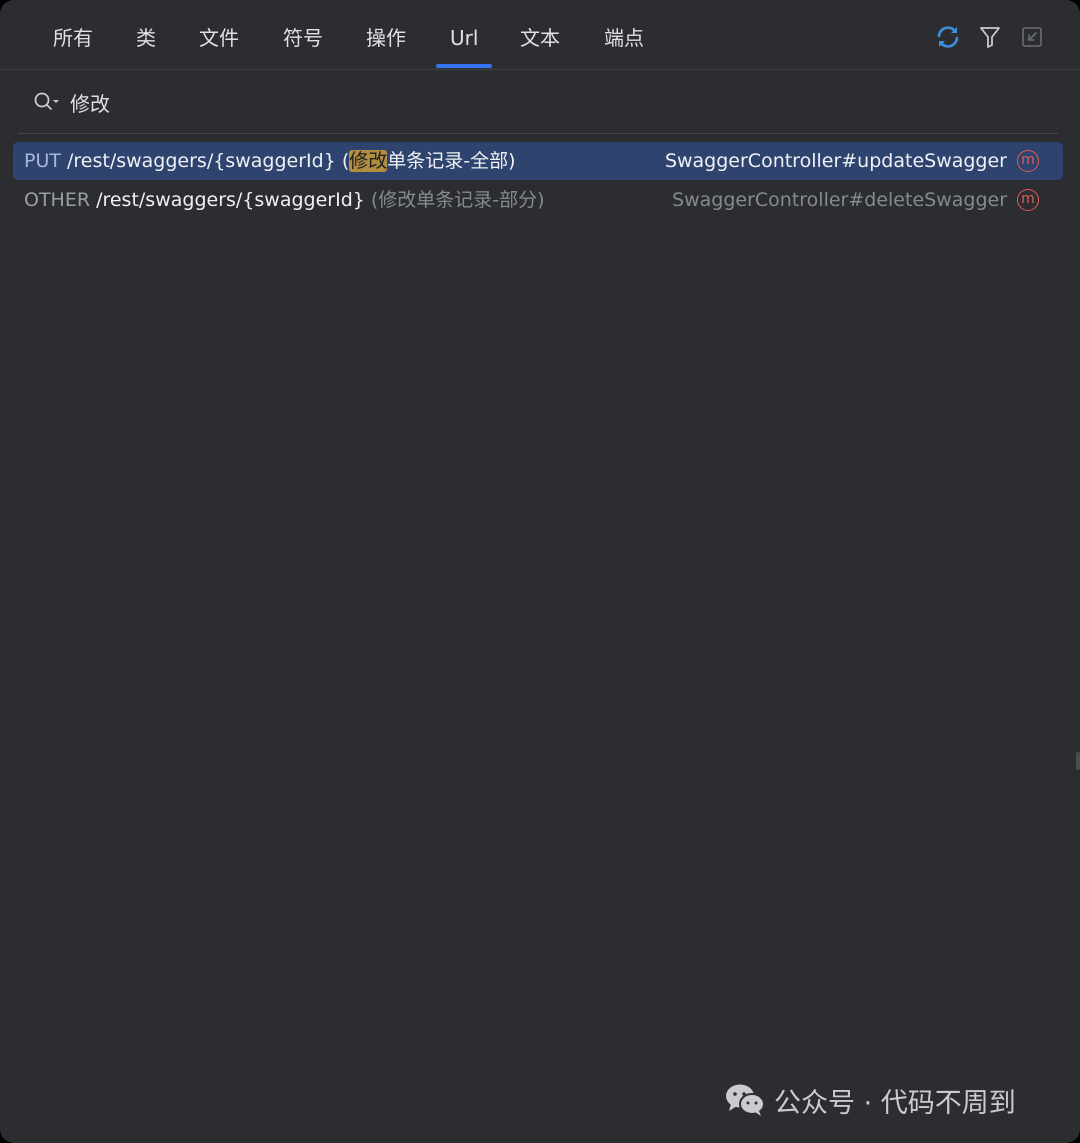 The image size is (1080, 1143). Describe the element at coordinates (73, 38) in the screenshot. I see `tab-all: 所有` at that location.